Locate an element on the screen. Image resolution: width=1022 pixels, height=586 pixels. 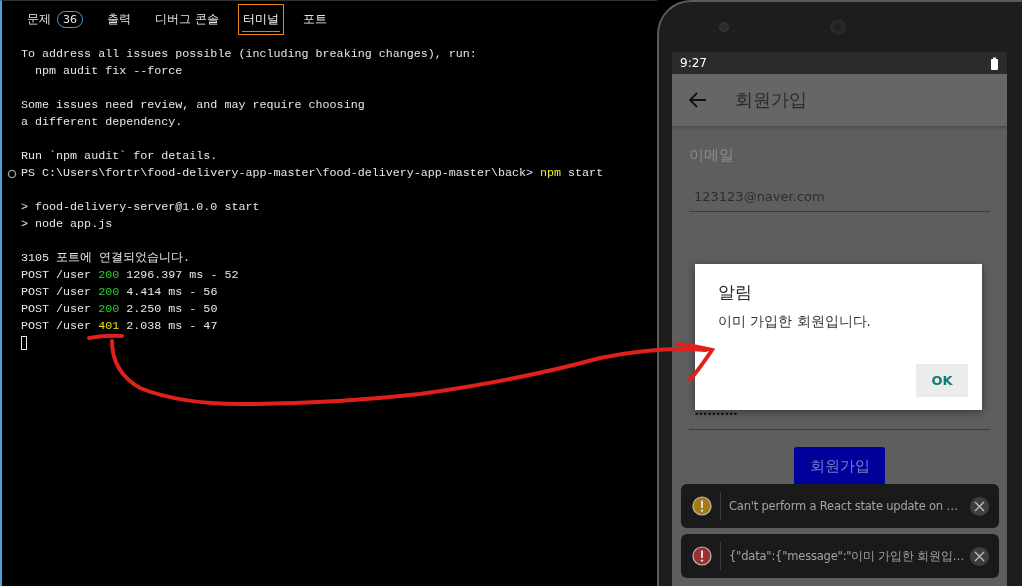
terminal-line: 3105 포트에 연결되었습니다. is located at coordinates (106, 258).